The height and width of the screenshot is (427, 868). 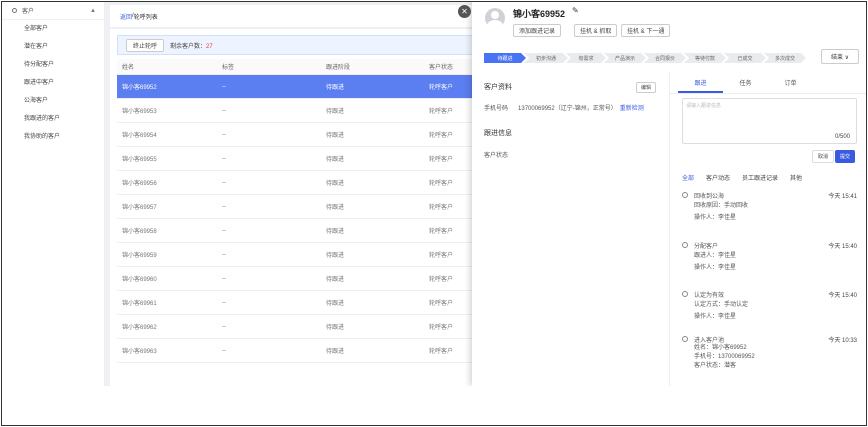 I want to click on cancel-button: 取消, so click(x=823, y=156).